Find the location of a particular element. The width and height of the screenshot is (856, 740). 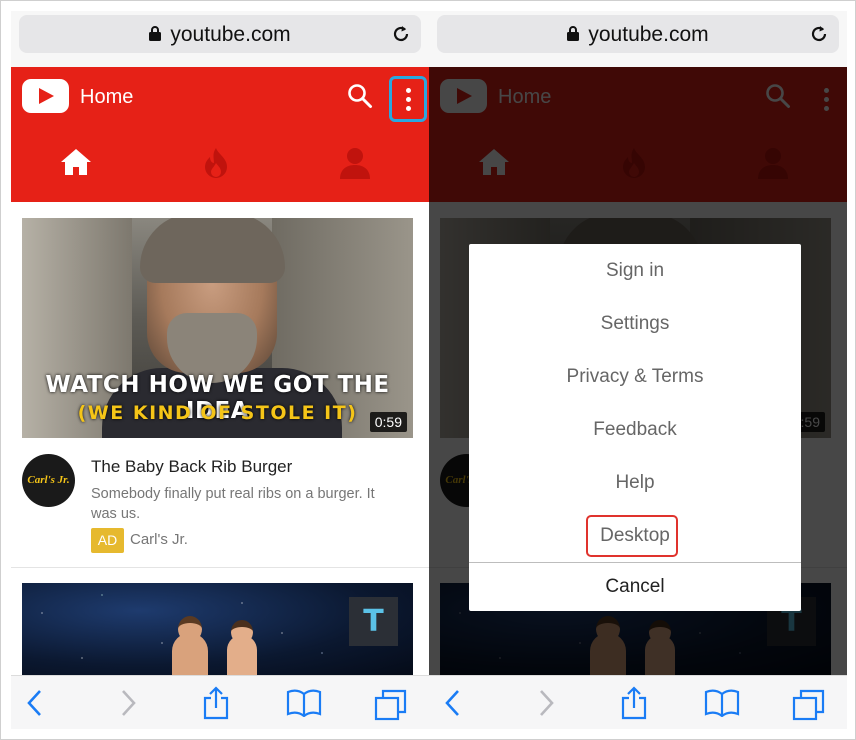

menu-item-privacy-terms: Privacy & Terms is located at coordinates (635, 376).